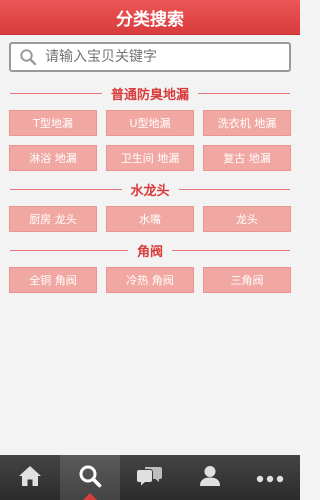  What do you see at coordinates (247, 158) in the screenshot?
I see `category-button: 复古 地漏` at bounding box center [247, 158].